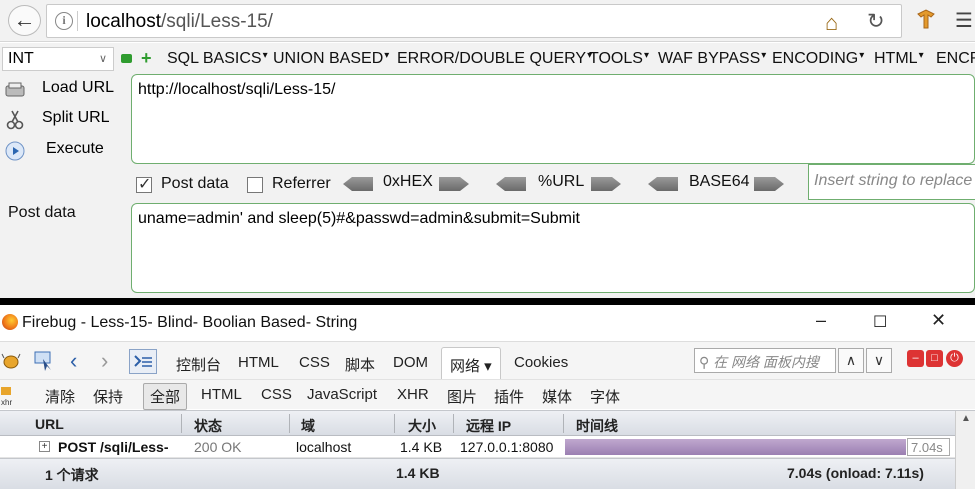 The image size is (975, 489). What do you see at coordinates (73, 361) in the screenshot?
I see `chevron-left-icon: ‹` at bounding box center [73, 361].